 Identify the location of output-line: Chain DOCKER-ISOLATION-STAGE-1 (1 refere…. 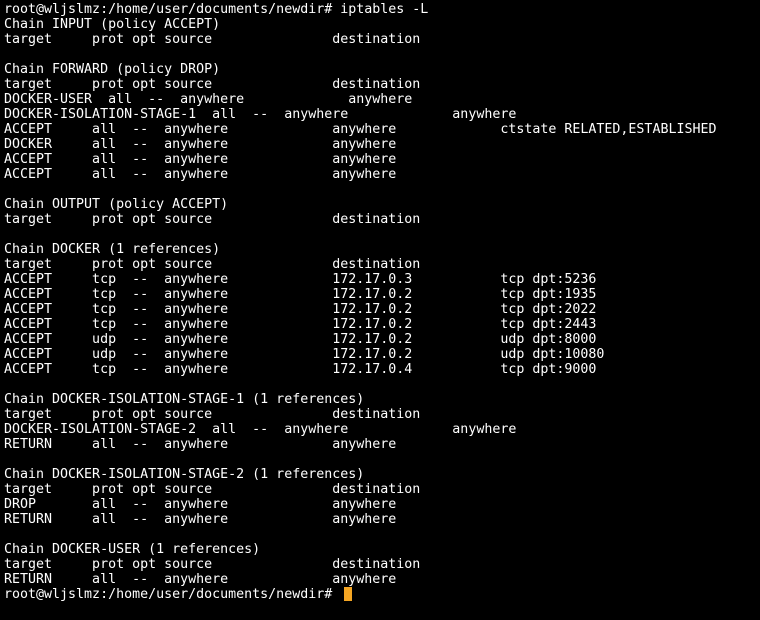
(184, 399).